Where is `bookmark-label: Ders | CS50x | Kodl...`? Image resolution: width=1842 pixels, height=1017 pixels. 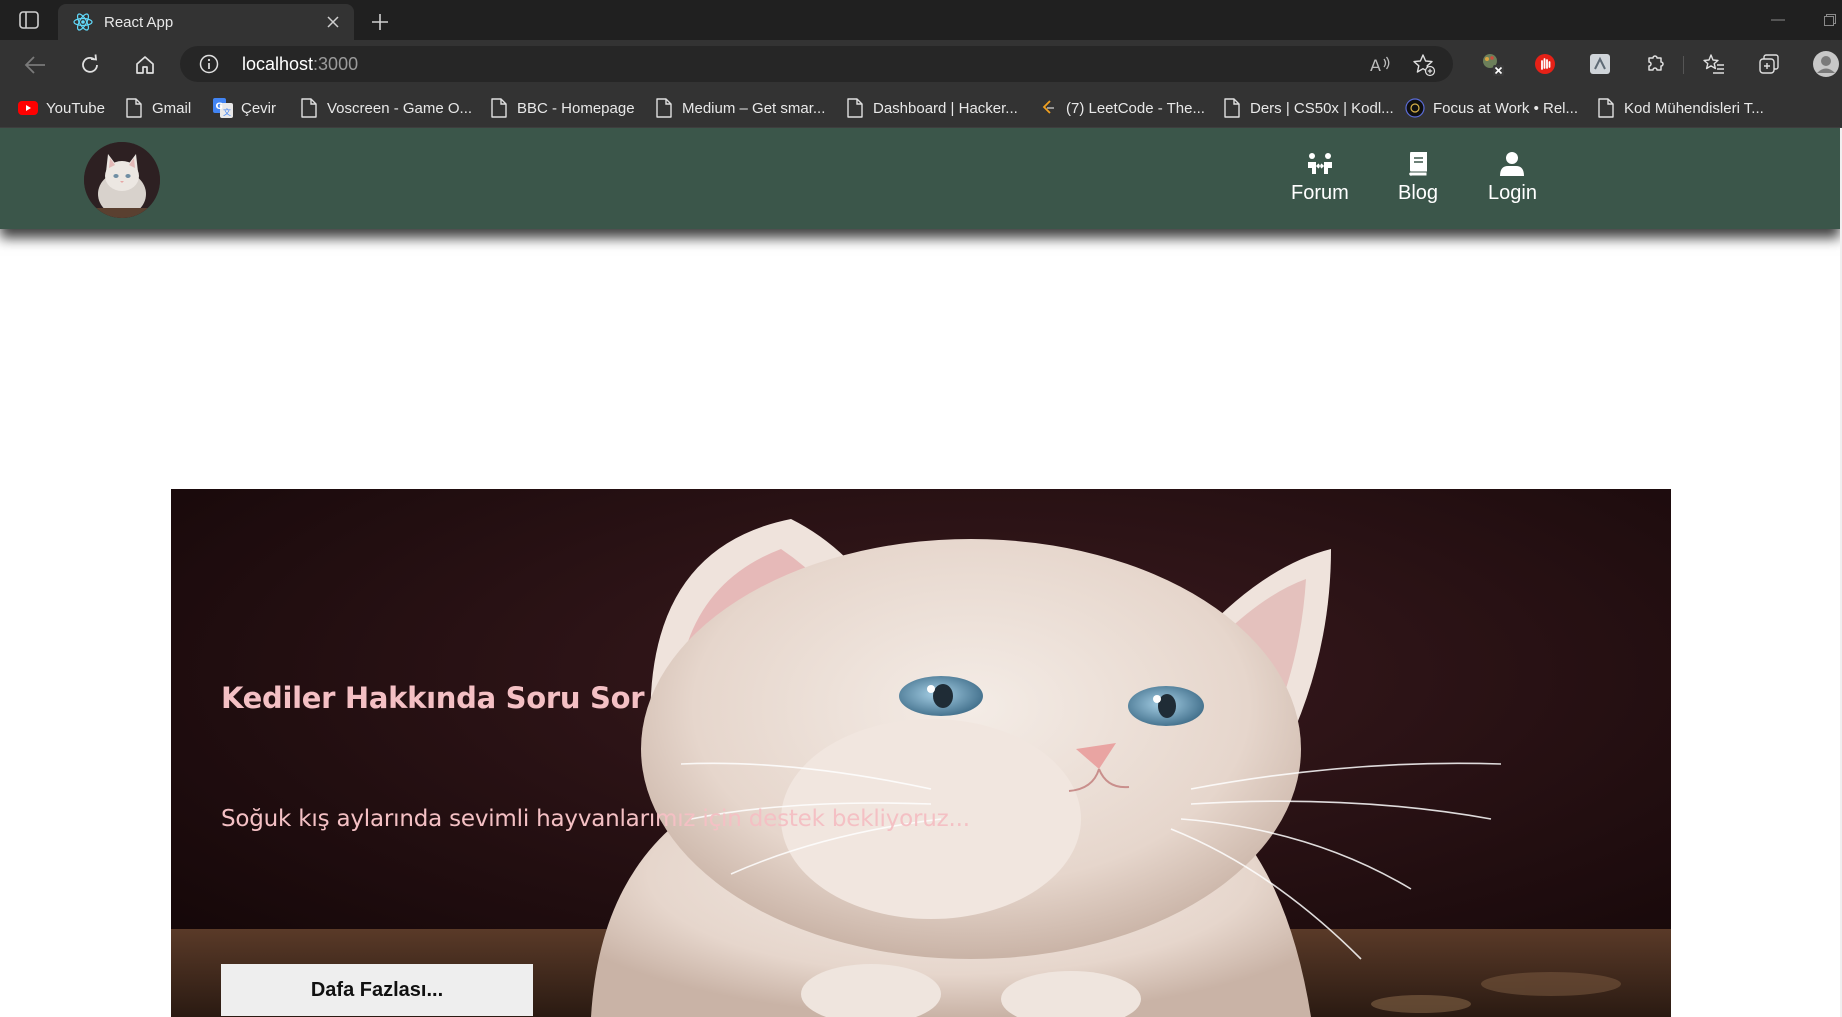
bookmark-label: Ders | CS50x | Kodl... is located at coordinates (1322, 108).